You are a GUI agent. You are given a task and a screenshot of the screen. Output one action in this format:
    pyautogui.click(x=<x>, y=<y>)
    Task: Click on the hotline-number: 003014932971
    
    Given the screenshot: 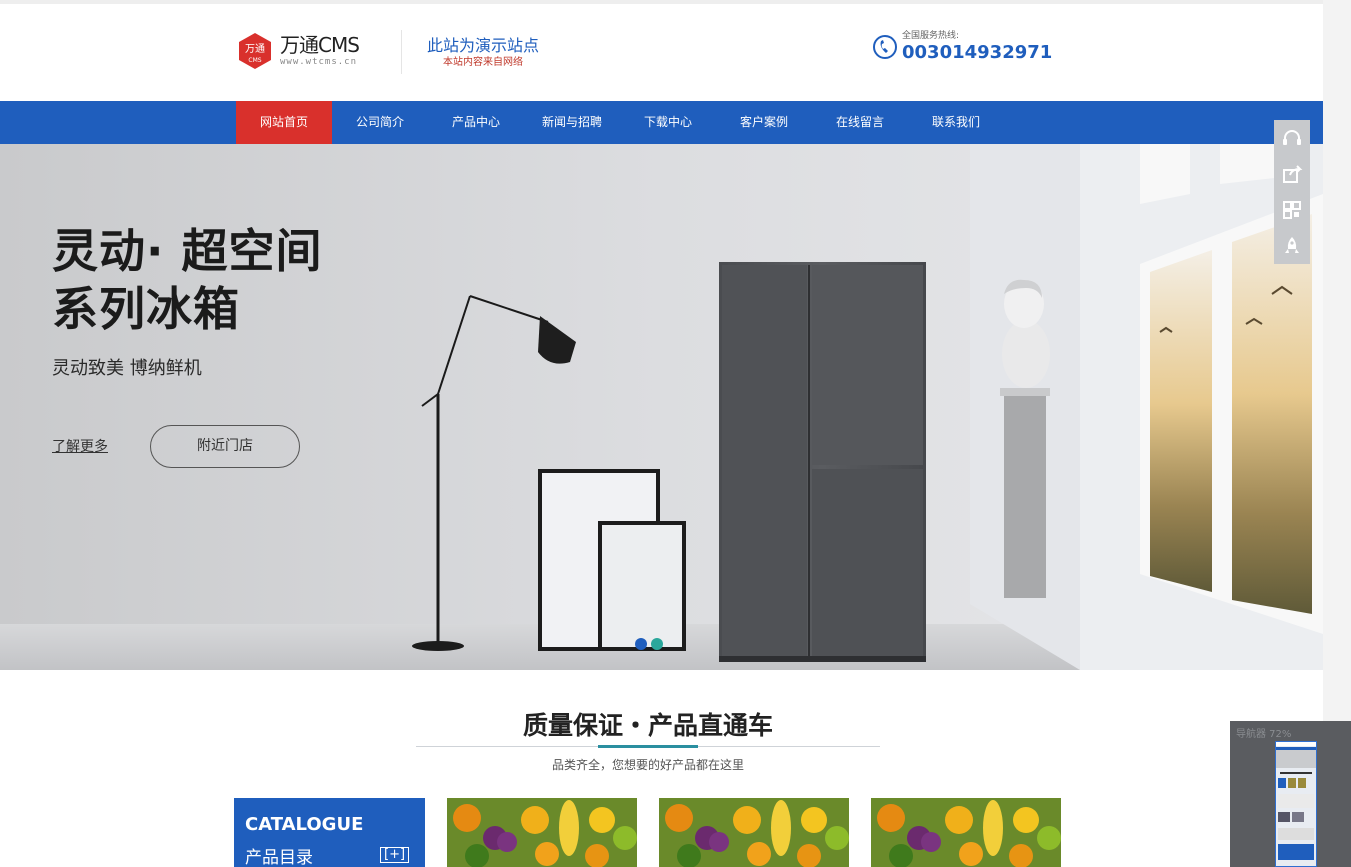 What is the action you would take?
    pyautogui.click(x=977, y=53)
    